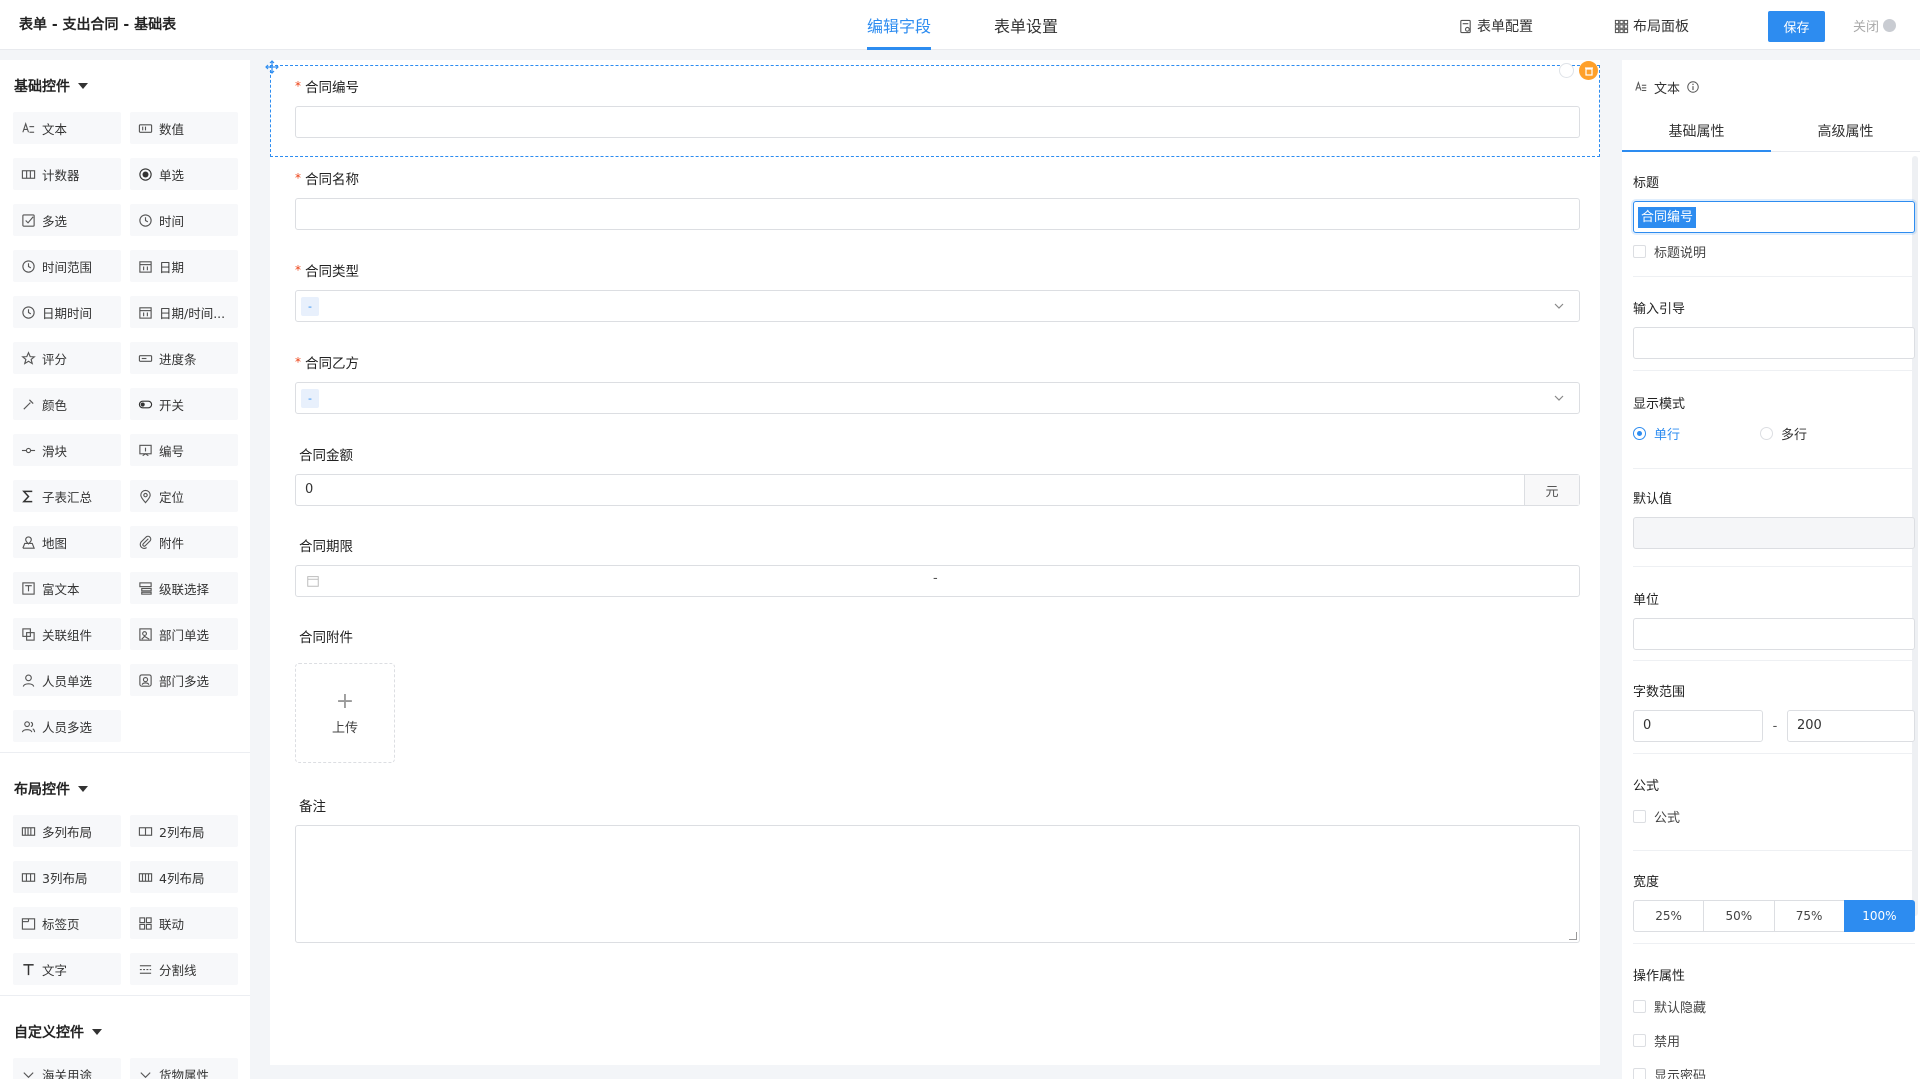 The image size is (1920, 1079). Describe the element at coordinates (1796, 26) in the screenshot. I see `save-button: 保存` at that location.